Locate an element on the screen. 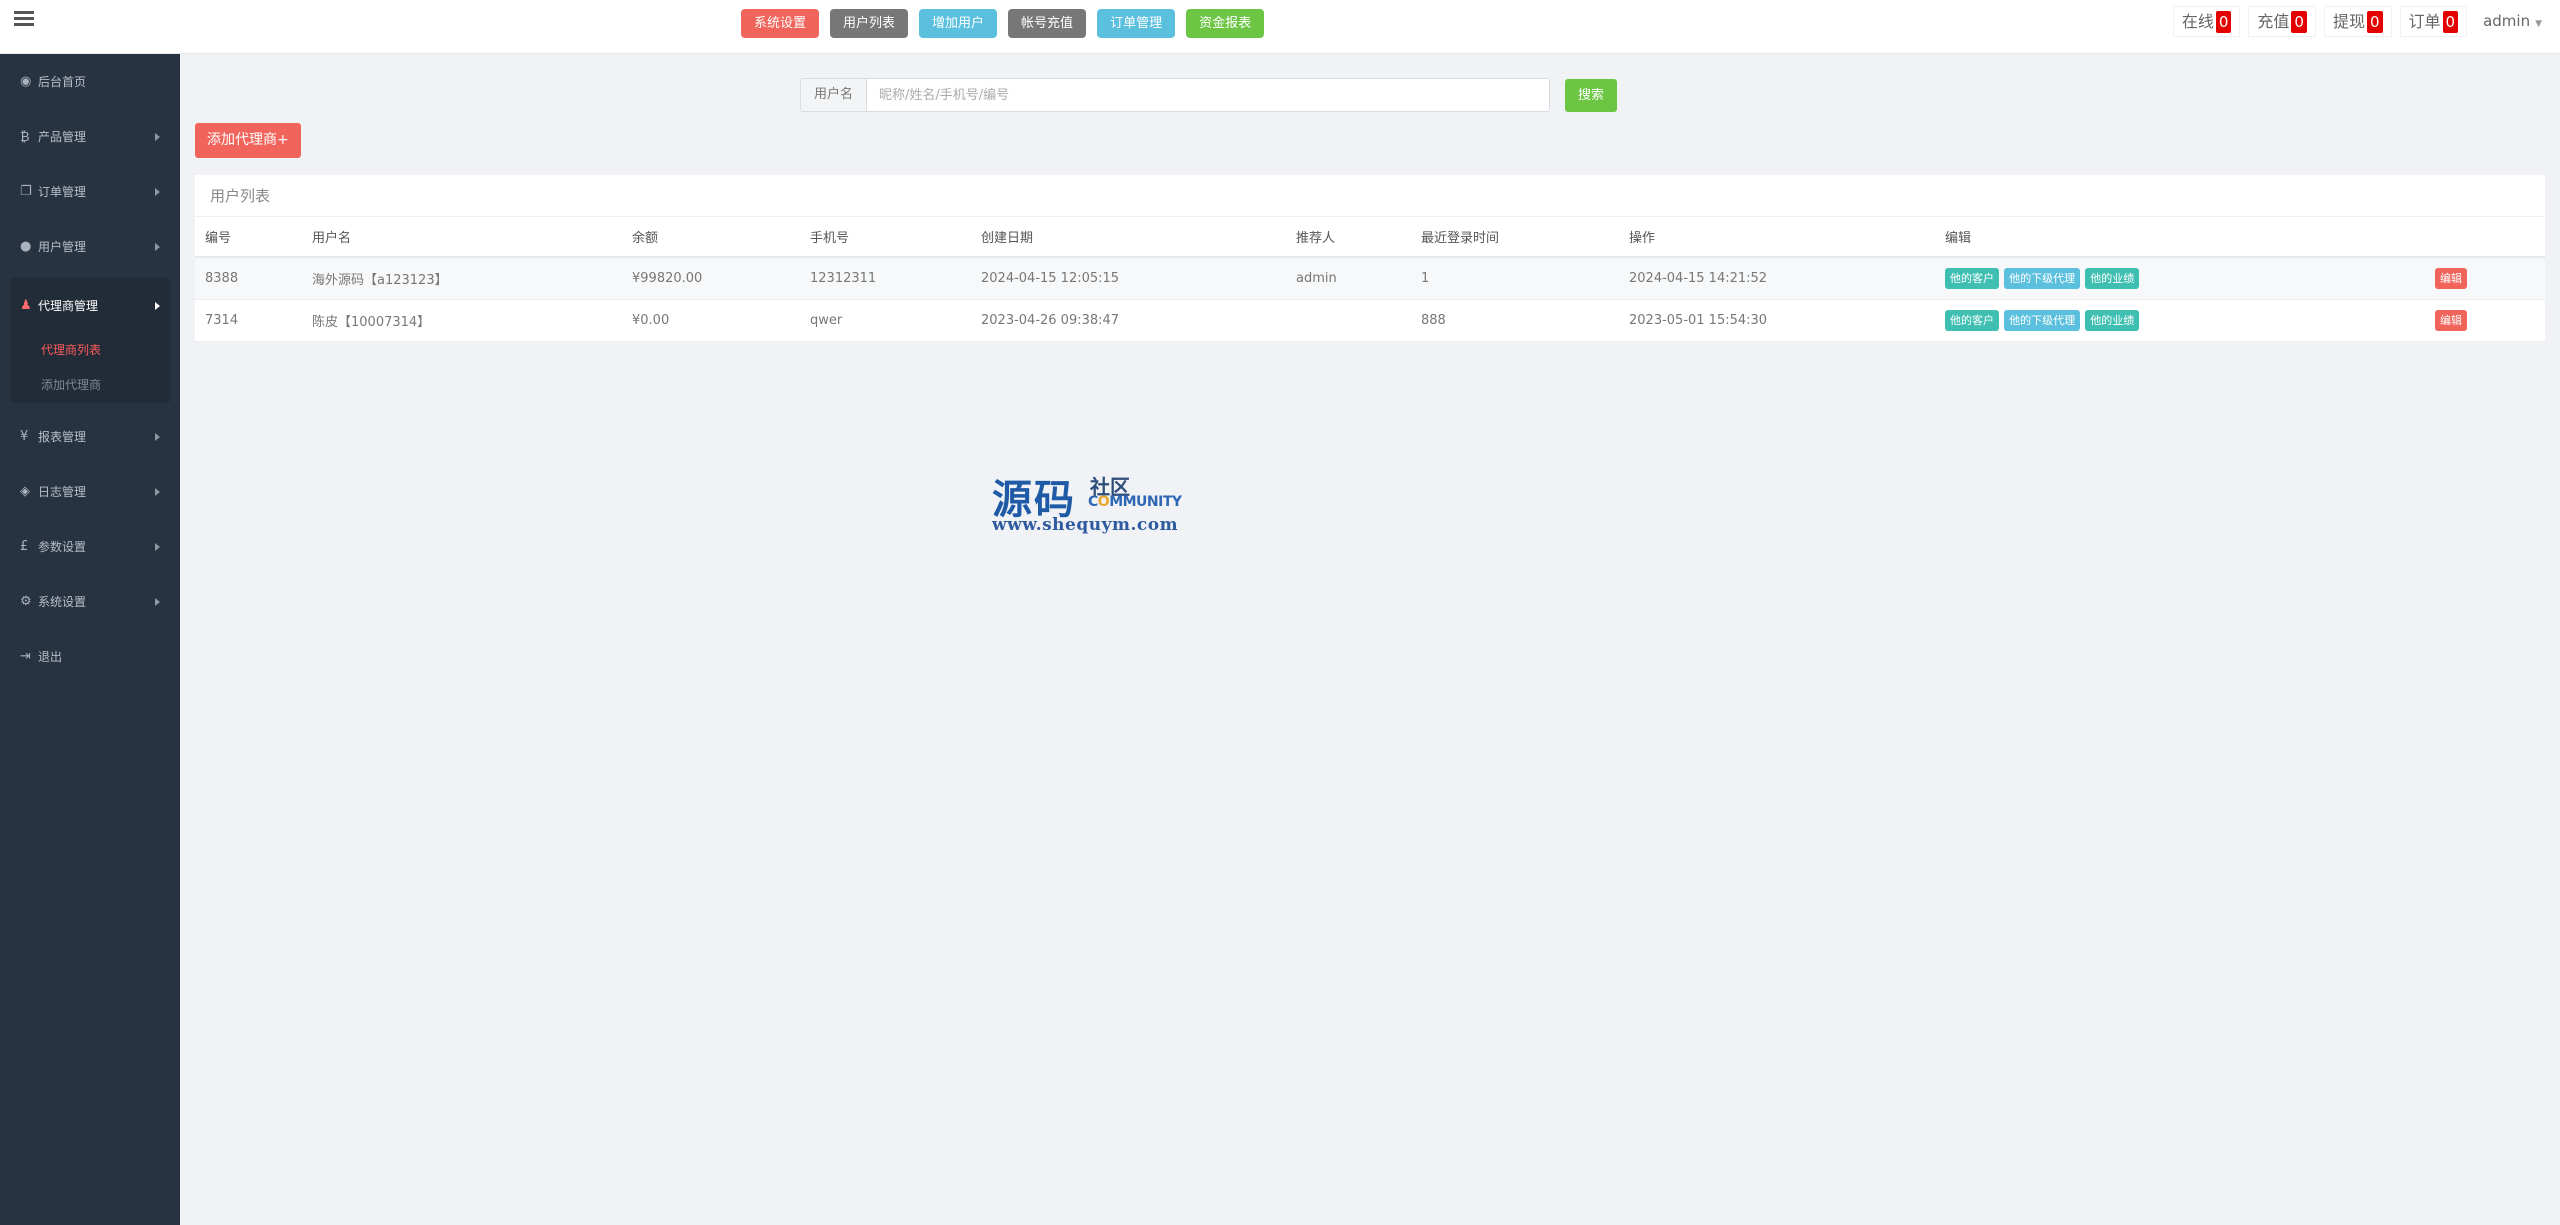 The image size is (2560, 1225). col-header-blank is located at coordinates (2485, 237).